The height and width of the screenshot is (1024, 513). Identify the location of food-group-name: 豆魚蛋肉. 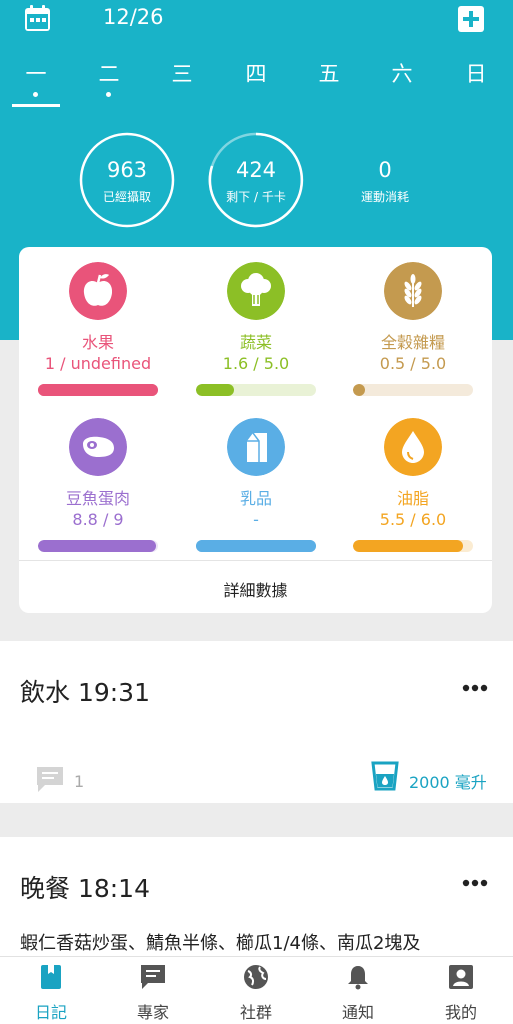
(97, 498).